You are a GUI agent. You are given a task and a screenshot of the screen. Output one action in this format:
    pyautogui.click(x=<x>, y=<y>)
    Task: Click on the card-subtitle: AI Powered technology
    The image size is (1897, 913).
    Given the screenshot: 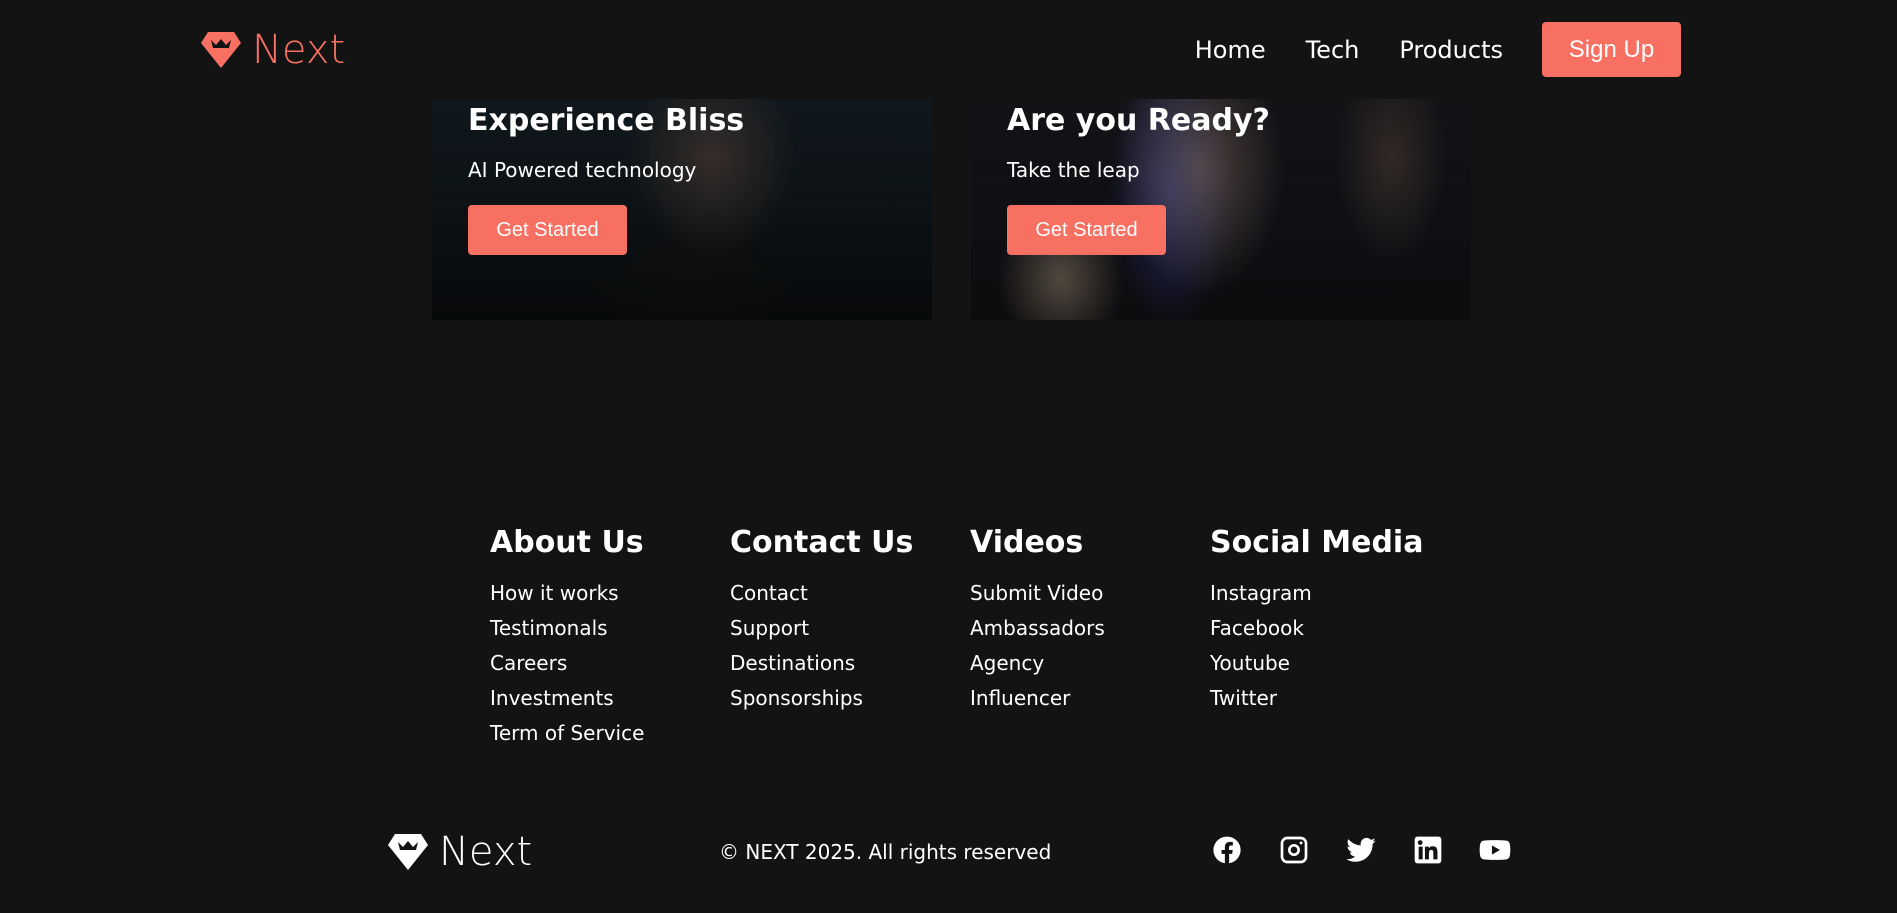 What is the action you would take?
    pyautogui.click(x=582, y=170)
    